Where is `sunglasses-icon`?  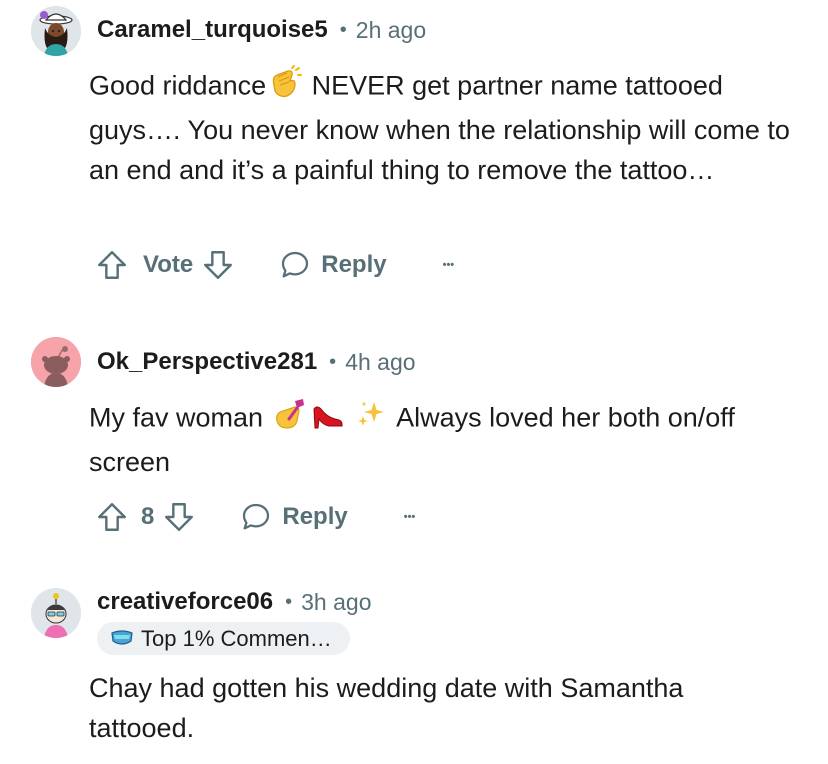
sunglasses-icon is located at coordinates (122, 637).